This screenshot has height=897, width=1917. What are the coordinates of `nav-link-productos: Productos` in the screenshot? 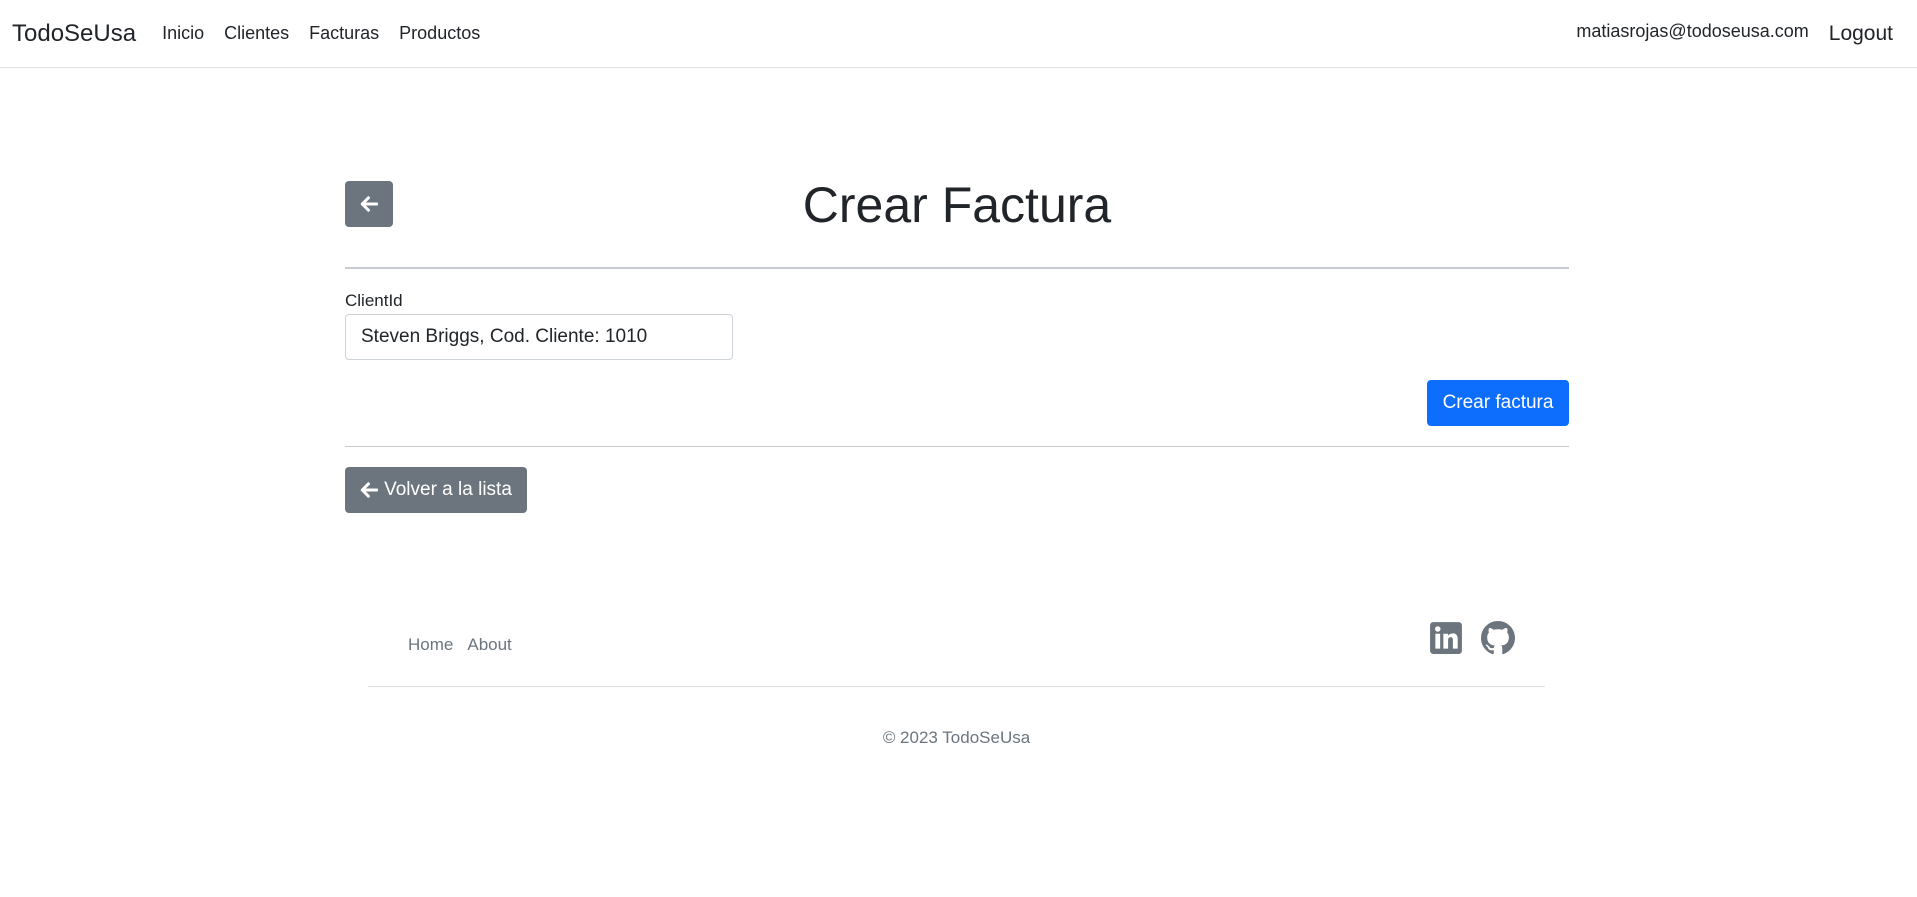 It's located at (439, 33).